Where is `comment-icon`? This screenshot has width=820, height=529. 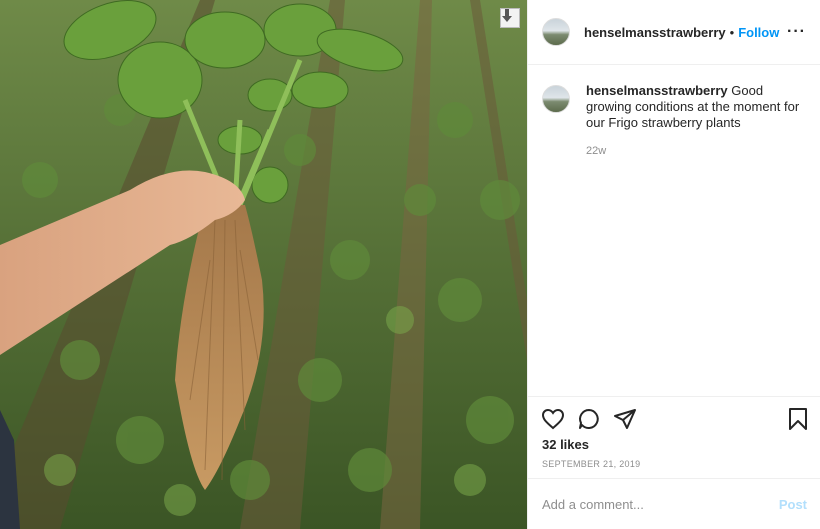 comment-icon is located at coordinates (589, 419).